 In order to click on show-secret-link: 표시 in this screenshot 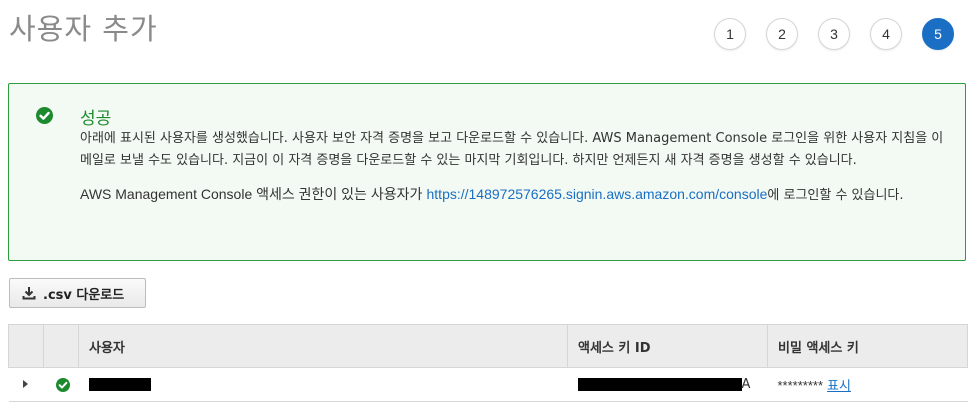, I will do `click(839, 386)`.